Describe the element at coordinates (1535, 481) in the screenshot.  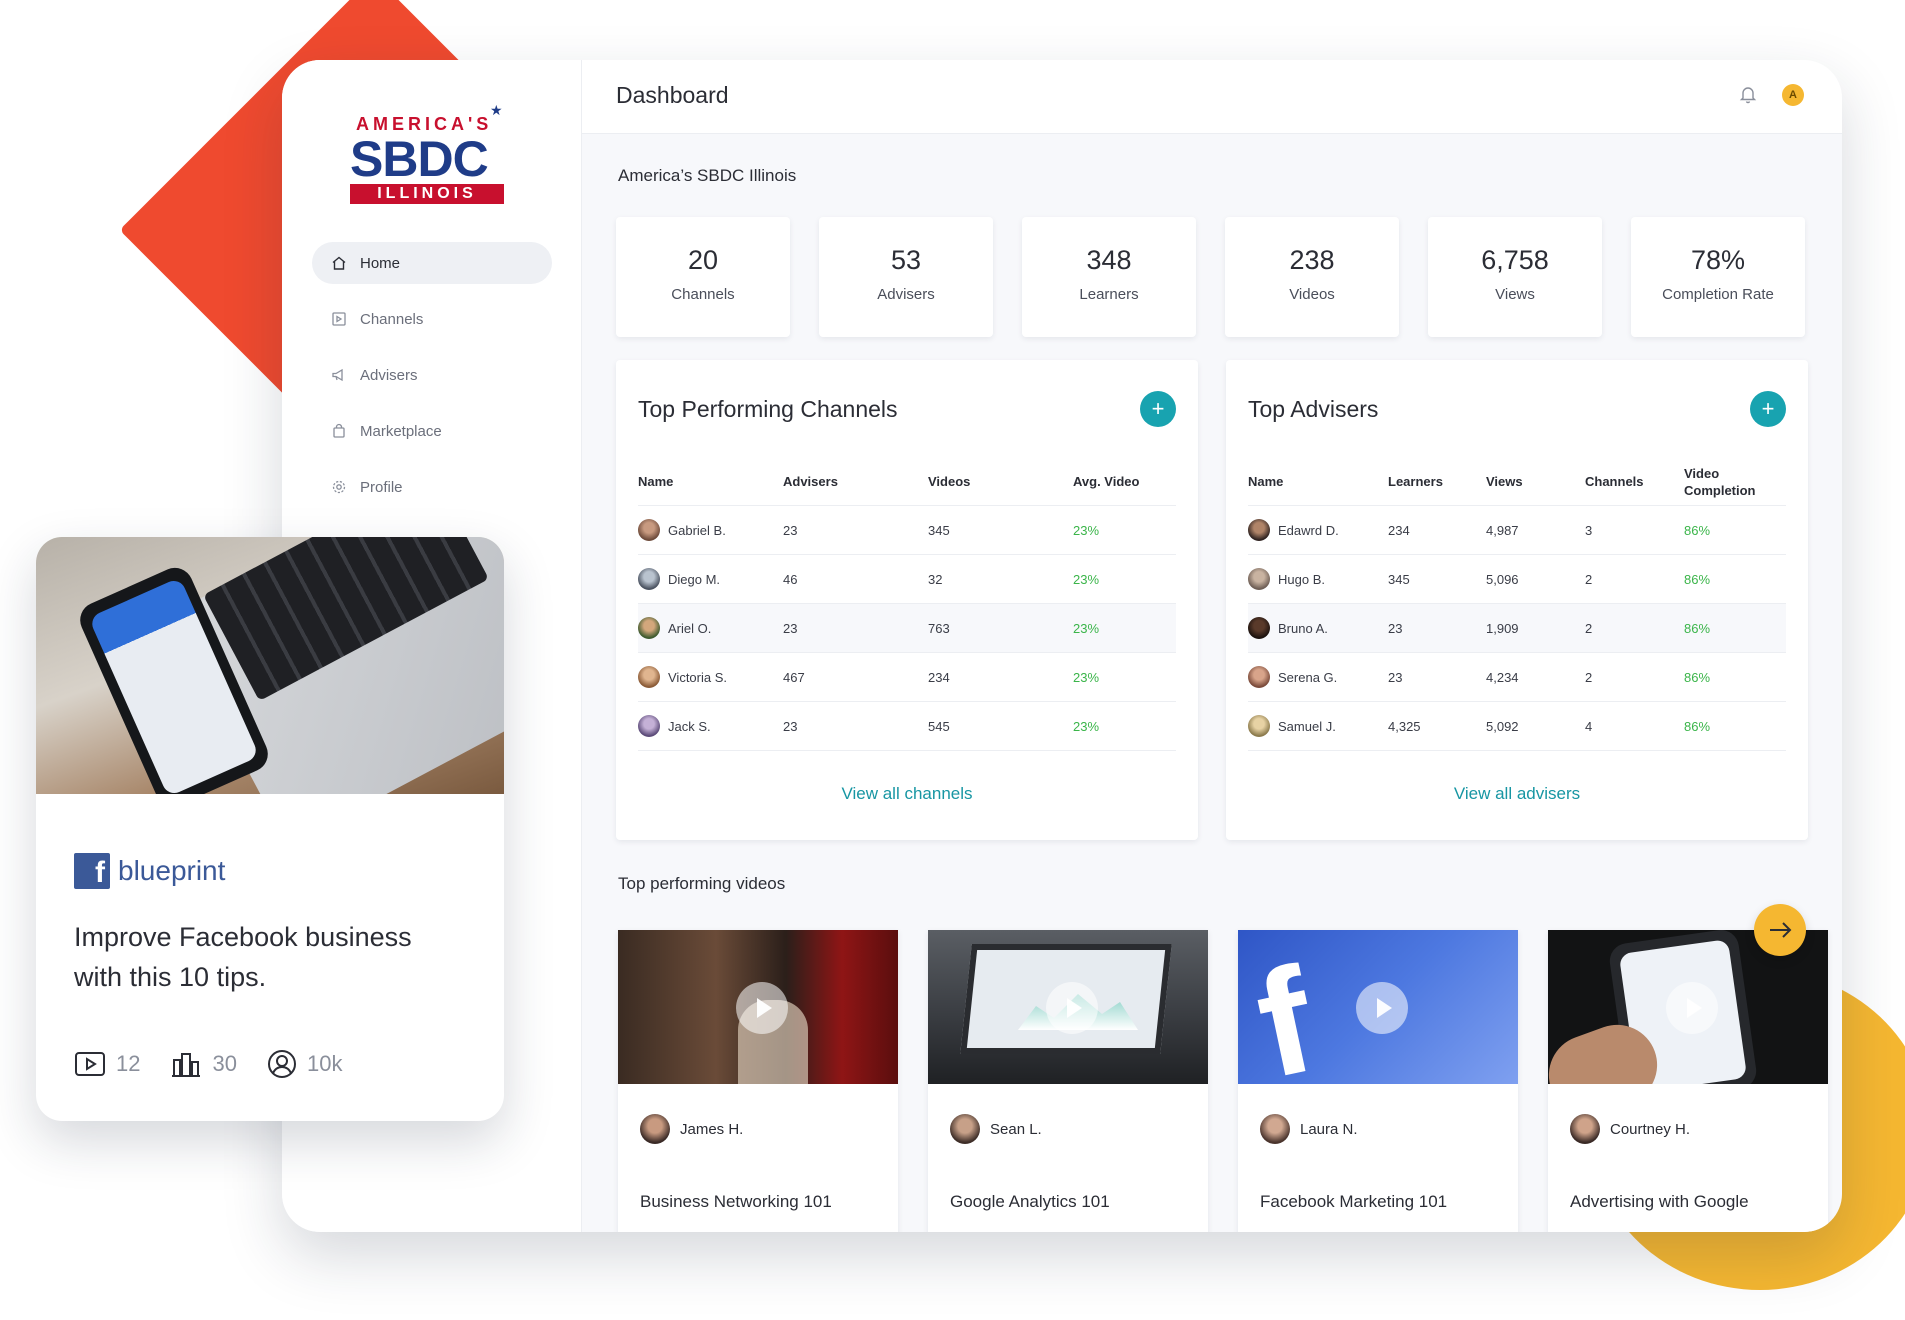
I see `column-header: Views` at that location.